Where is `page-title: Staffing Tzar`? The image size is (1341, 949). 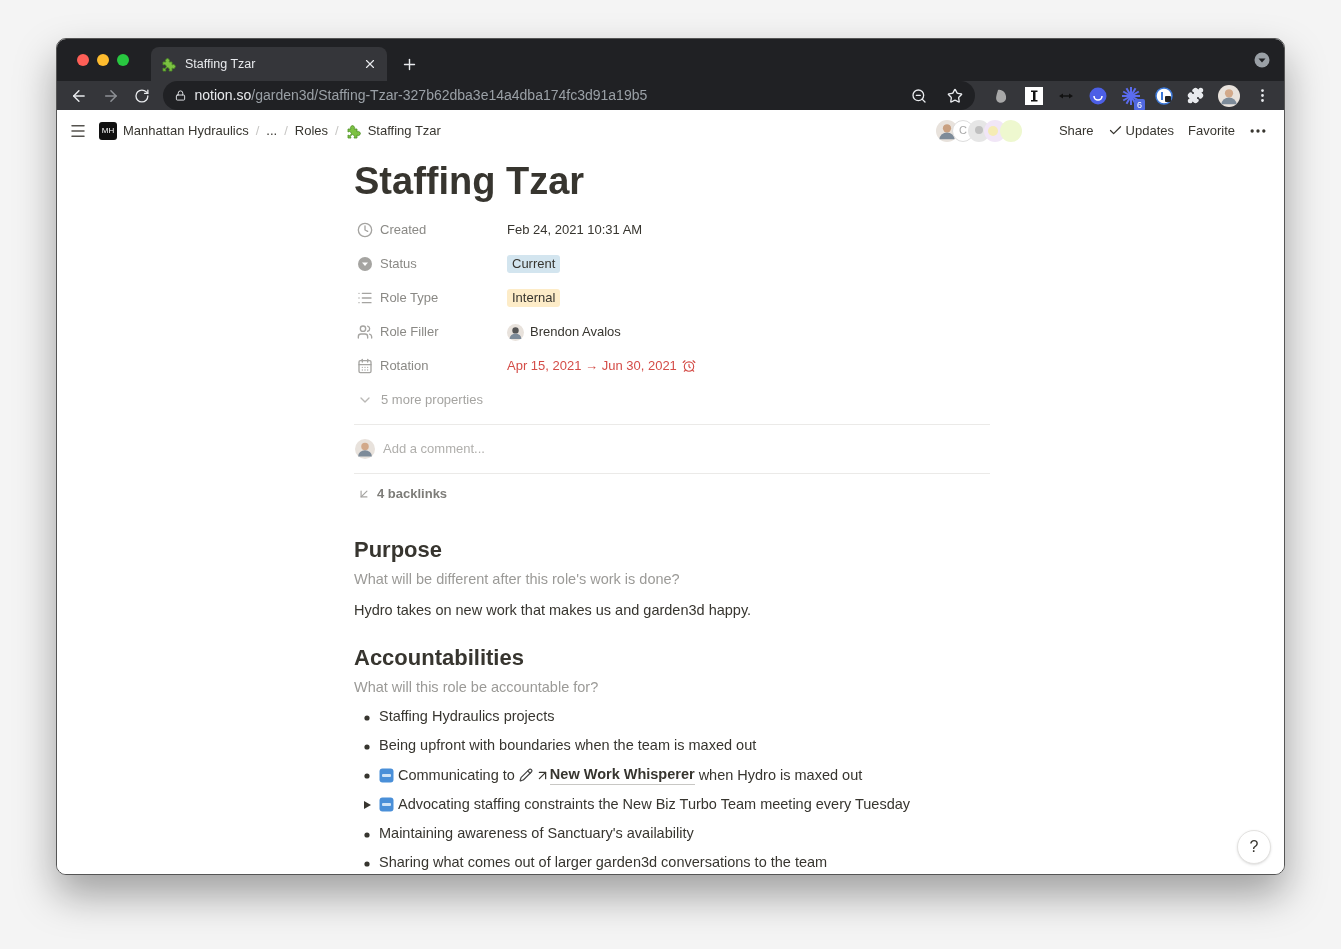 page-title: Staffing Tzar is located at coordinates (470, 181).